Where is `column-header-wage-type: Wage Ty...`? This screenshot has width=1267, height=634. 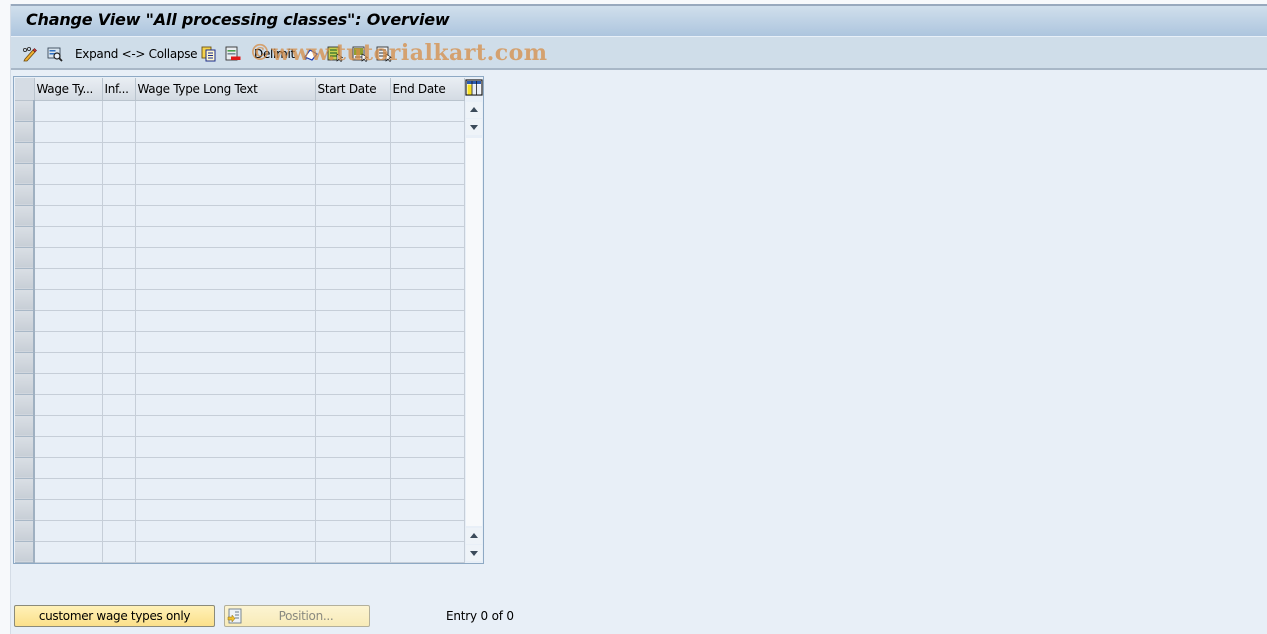 column-header-wage-type: Wage Ty... is located at coordinates (68, 89).